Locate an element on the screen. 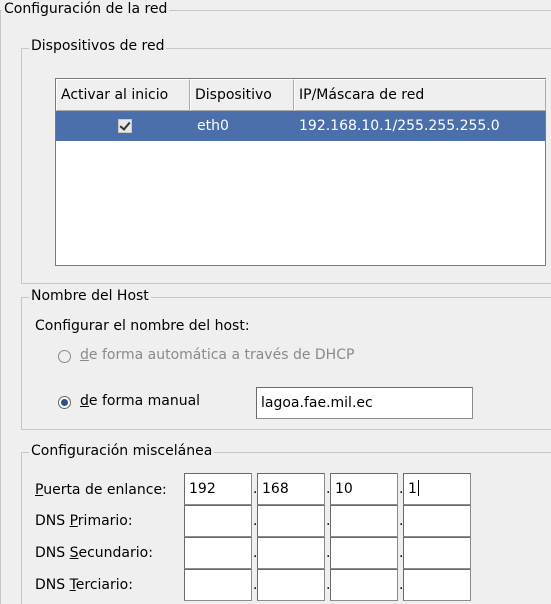 The width and height of the screenshot is (551, 604). hostname-input: lagoa.fae.mil.ec is located at coordinates (364, 403).